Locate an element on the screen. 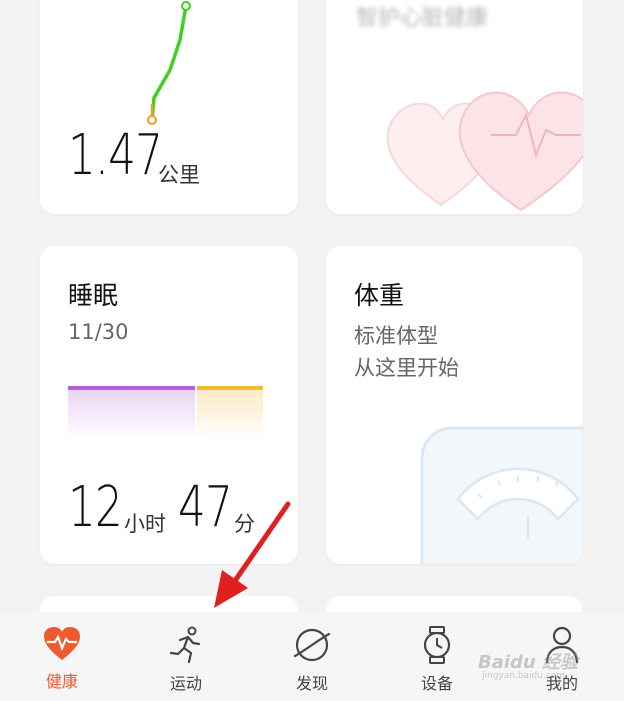  running-icon is located at coordinates (185, 645).